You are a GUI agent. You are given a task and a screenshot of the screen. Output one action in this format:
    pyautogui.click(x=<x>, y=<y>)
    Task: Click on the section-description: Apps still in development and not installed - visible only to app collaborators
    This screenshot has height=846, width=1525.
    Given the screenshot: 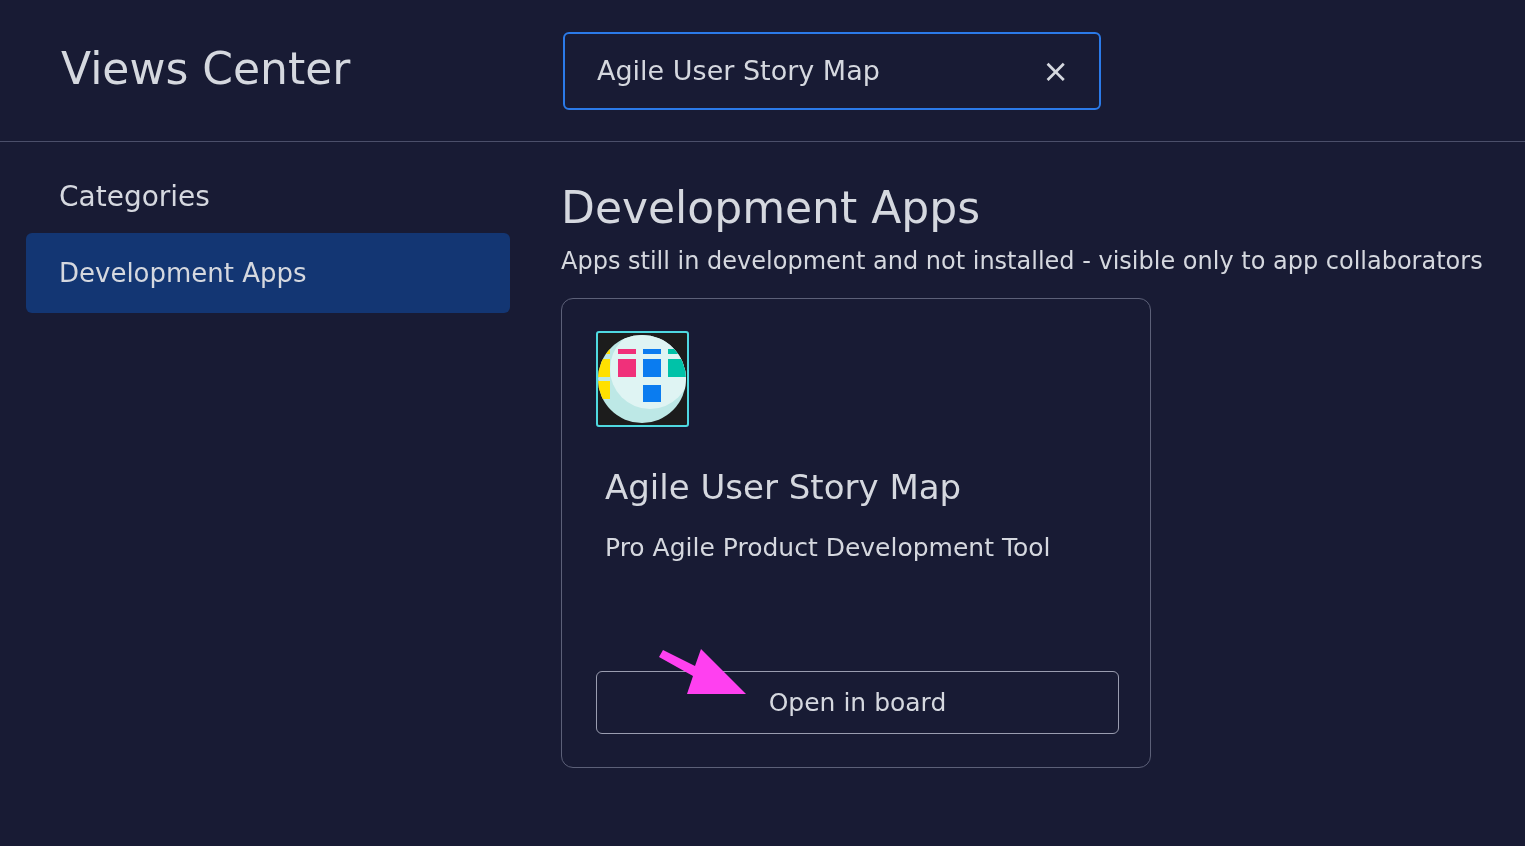 What is the action you would take?
    pyautogui.click(x=1022, y=261)
    